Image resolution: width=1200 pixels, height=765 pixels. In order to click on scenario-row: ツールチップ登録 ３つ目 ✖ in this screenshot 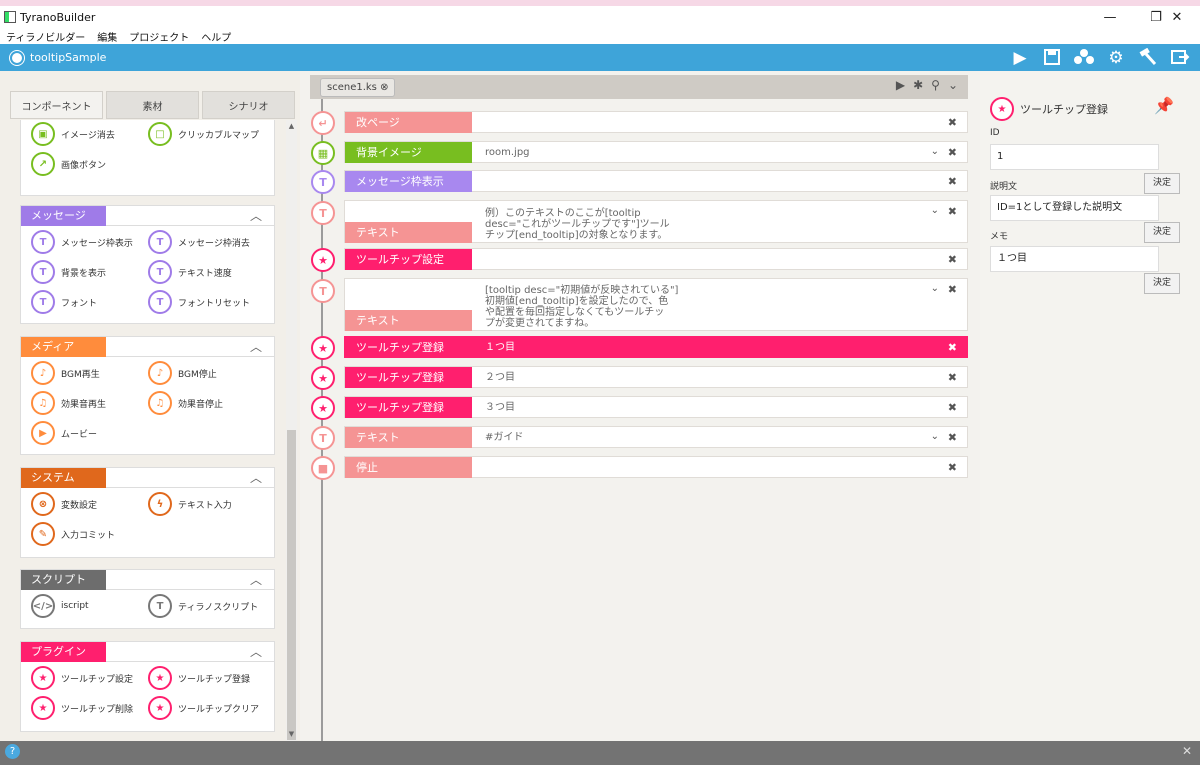, I will do `click(656, 407)`.